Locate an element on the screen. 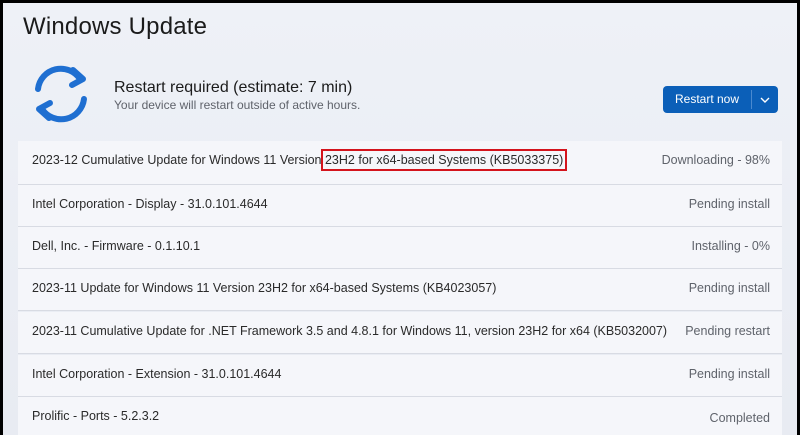  update-status: Completed is located at coordinates (739, 418).